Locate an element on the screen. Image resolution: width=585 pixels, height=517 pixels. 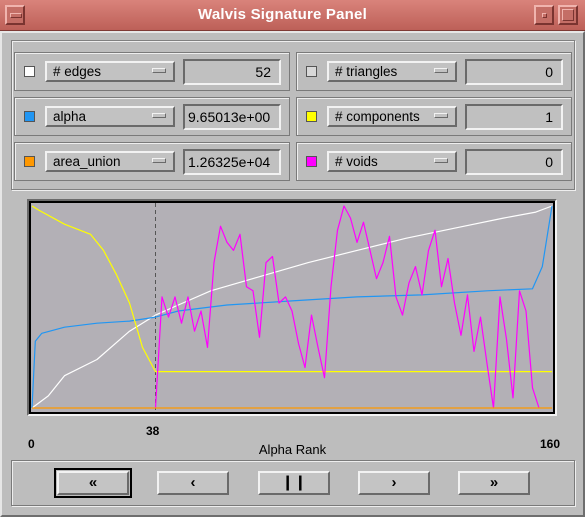
voids-color-swatch is located at coordinates (311, 161).